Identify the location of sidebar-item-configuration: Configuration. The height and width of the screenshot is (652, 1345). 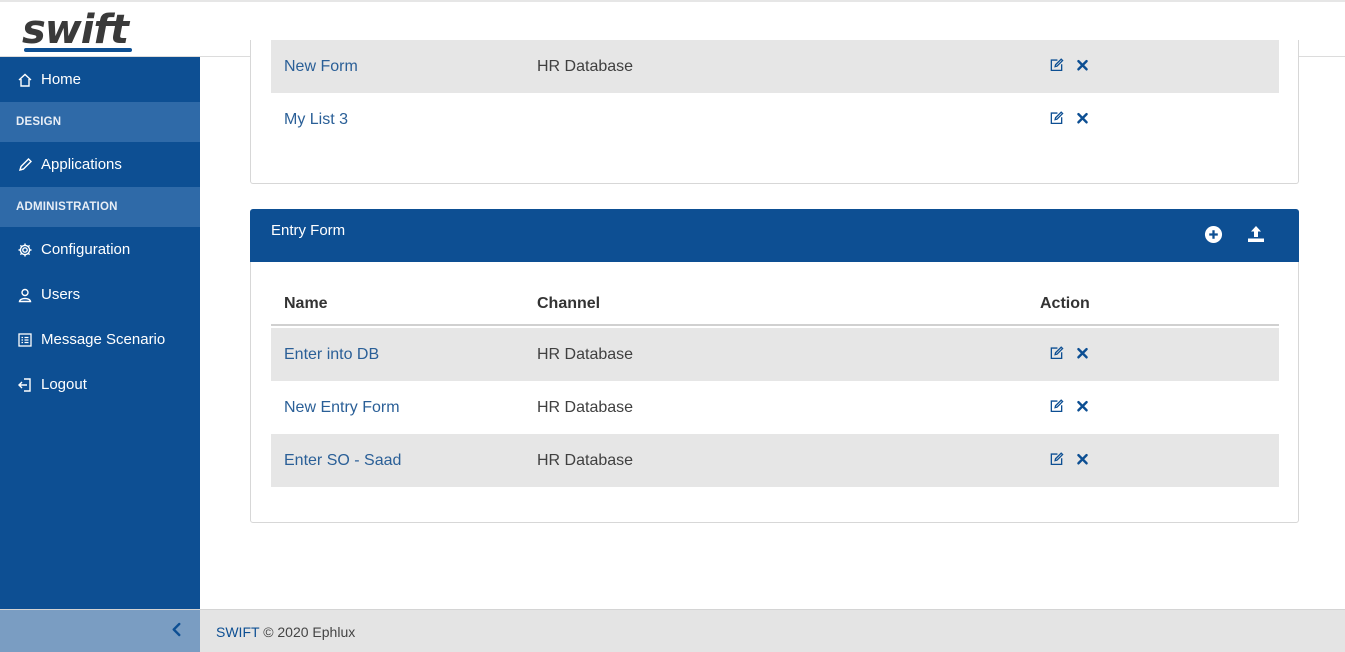
(100, 249).